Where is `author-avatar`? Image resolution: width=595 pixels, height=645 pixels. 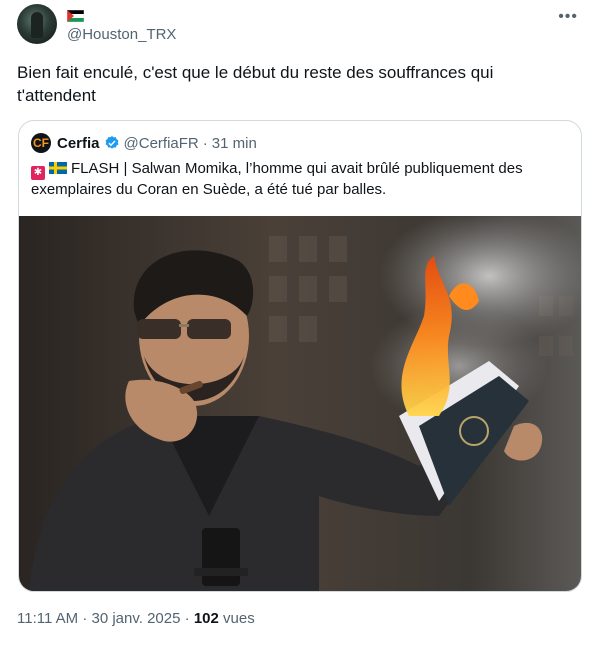 author-avatar is located at coordinates (37, 24).